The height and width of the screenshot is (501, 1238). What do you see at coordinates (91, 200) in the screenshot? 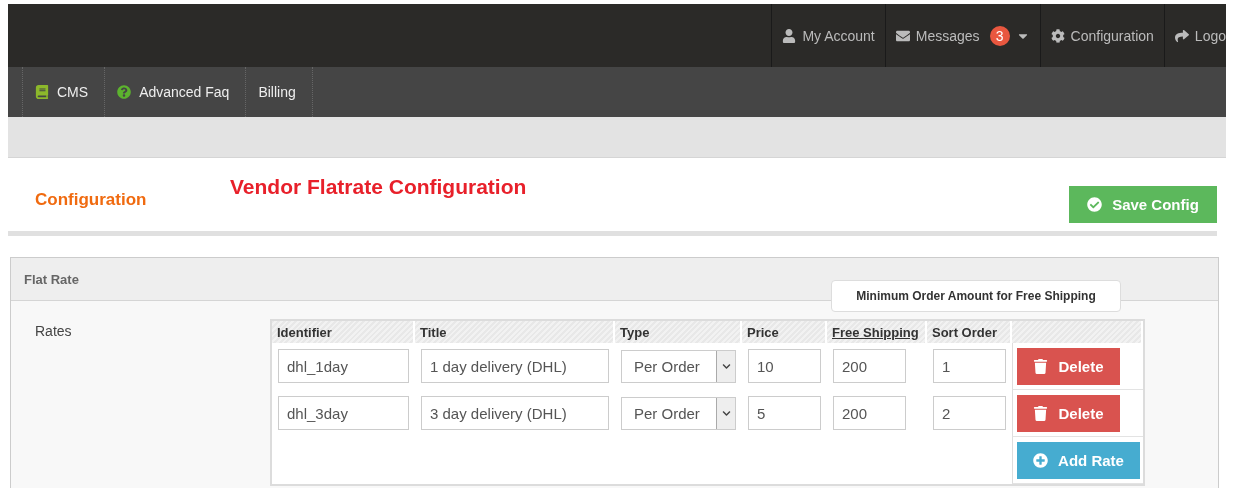
I see `section-heading: Configuration` at bounding box center [91, 200].